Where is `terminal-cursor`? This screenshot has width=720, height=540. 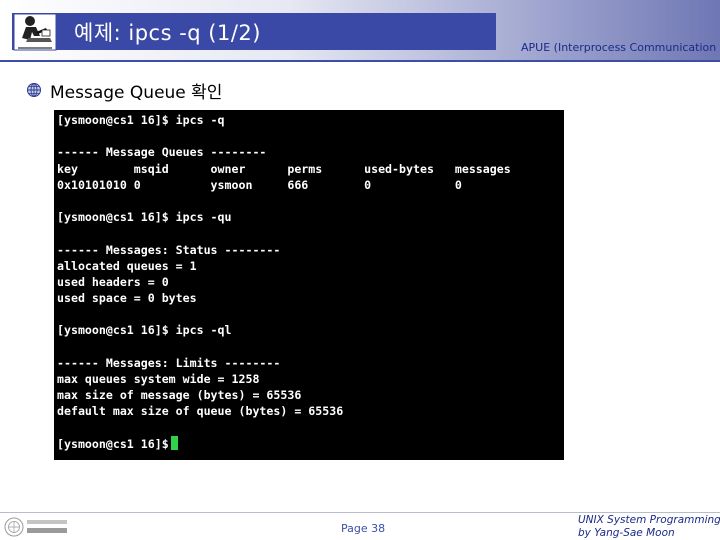
terminal-cursor is located at coordinates (174, 442).